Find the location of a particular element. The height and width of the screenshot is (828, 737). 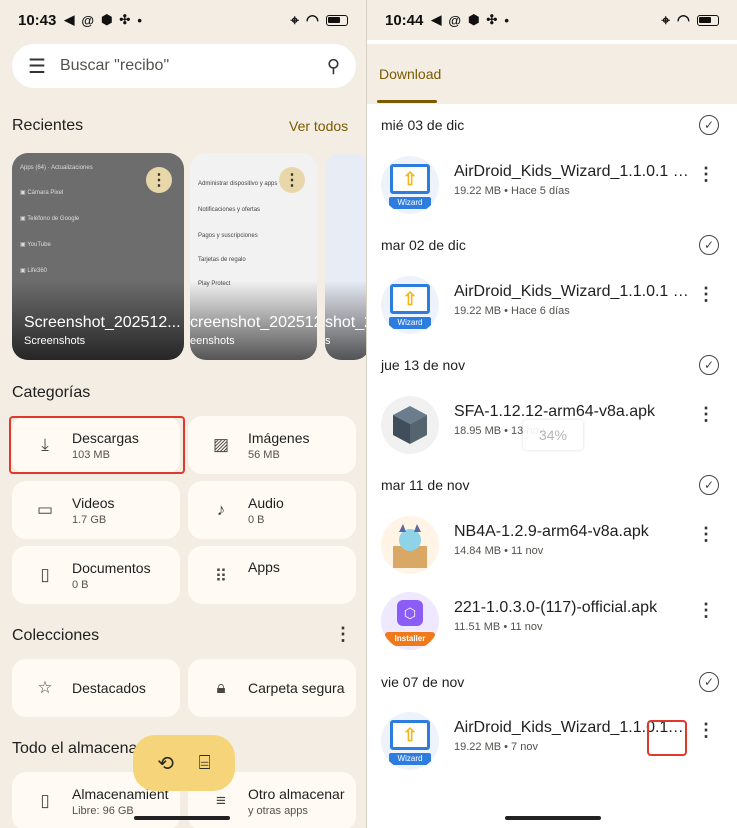

category-audio: ♪ Audio 0 B is located at coordinates (272, 510).